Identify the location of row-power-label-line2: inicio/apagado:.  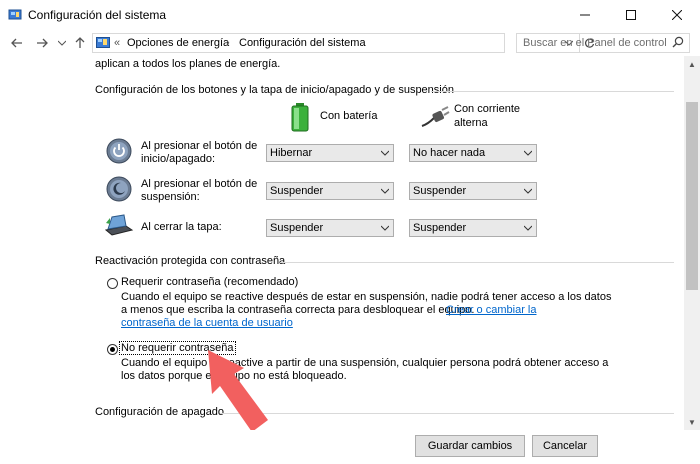
(178, 159).